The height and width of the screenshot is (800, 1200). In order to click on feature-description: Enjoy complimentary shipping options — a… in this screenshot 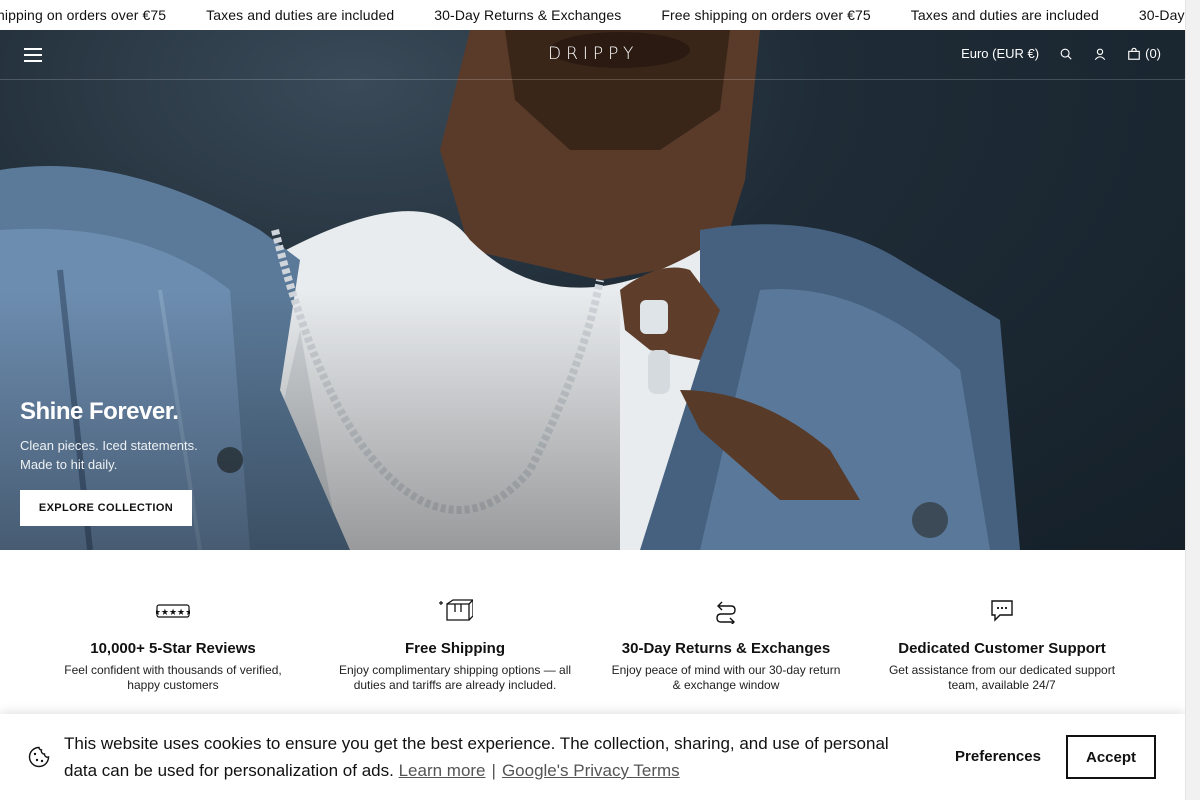, I will do `click(455, 678)`.